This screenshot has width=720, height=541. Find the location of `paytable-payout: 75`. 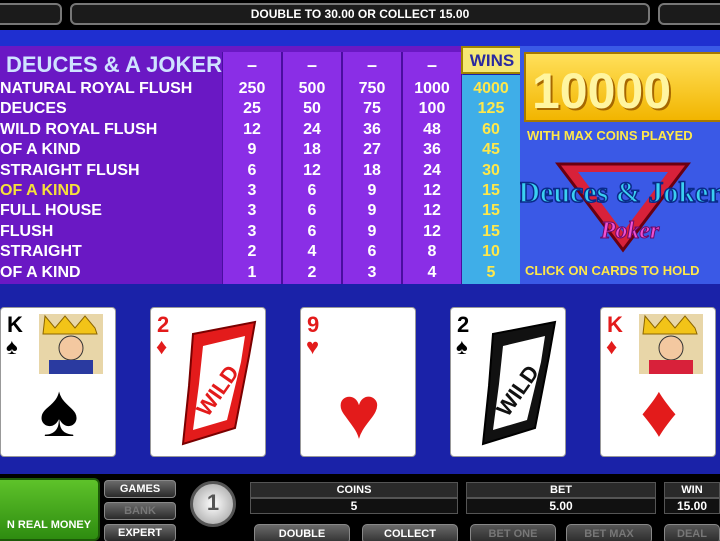

paytable-payout: 75 is located at coordinates (372, 108).